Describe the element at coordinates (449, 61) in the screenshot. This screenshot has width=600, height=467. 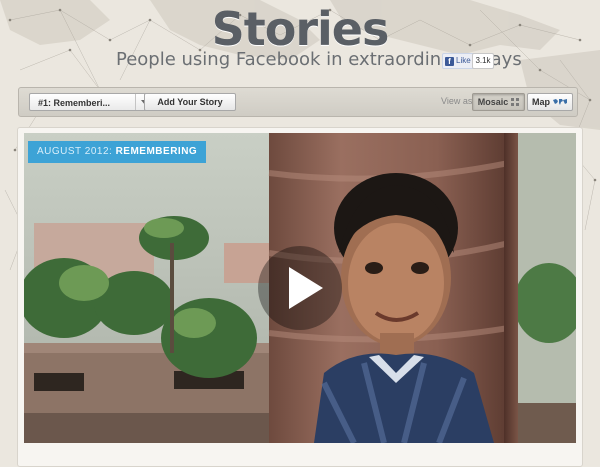
I see `facebook-icon: f` at that location.